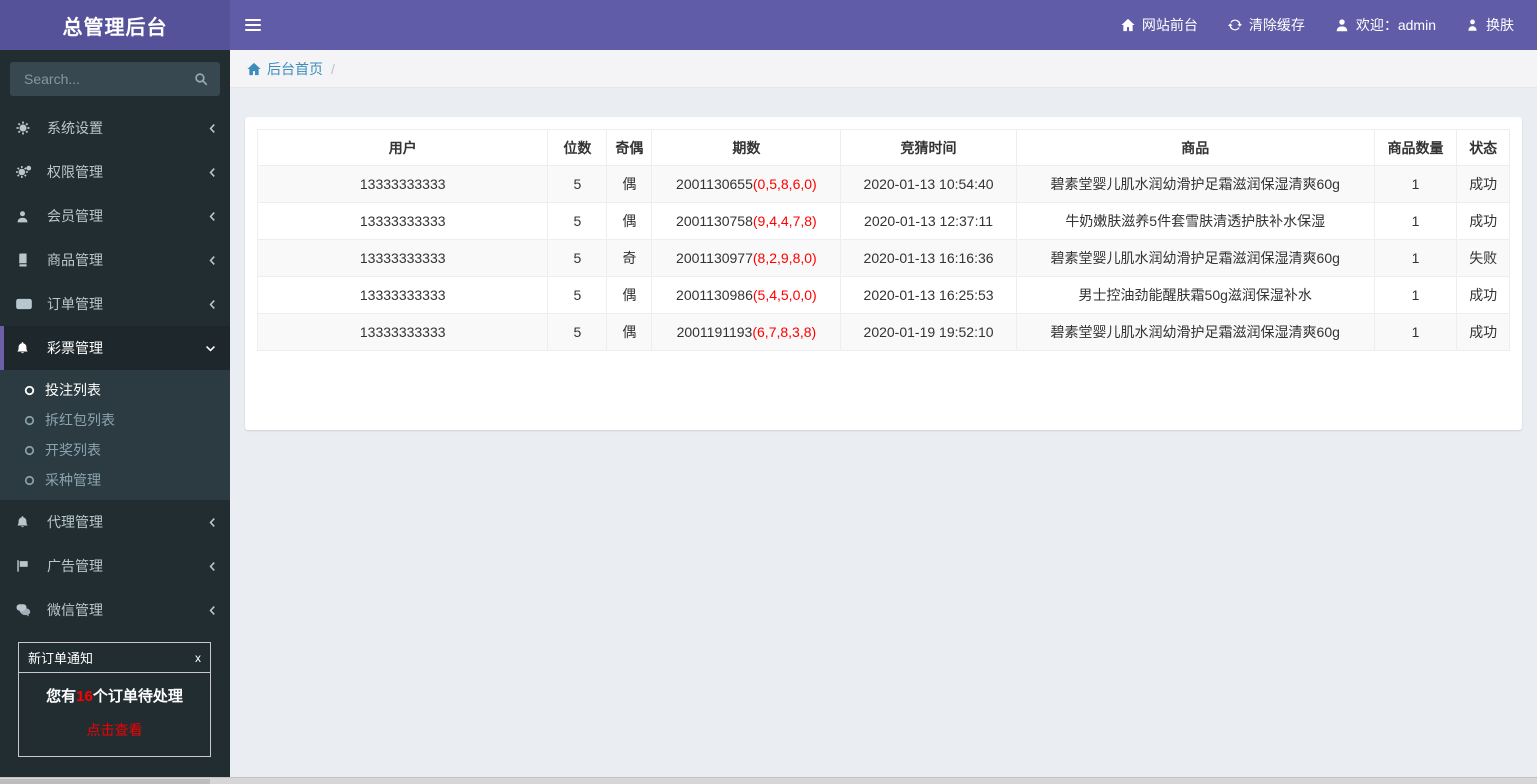 Image resolution: width=1537 pixels, height=784 pixels. Describe the element at coordinates (115, 522) in the screenshot. I see `sidebar-item-agents: 代理管理` at that location.